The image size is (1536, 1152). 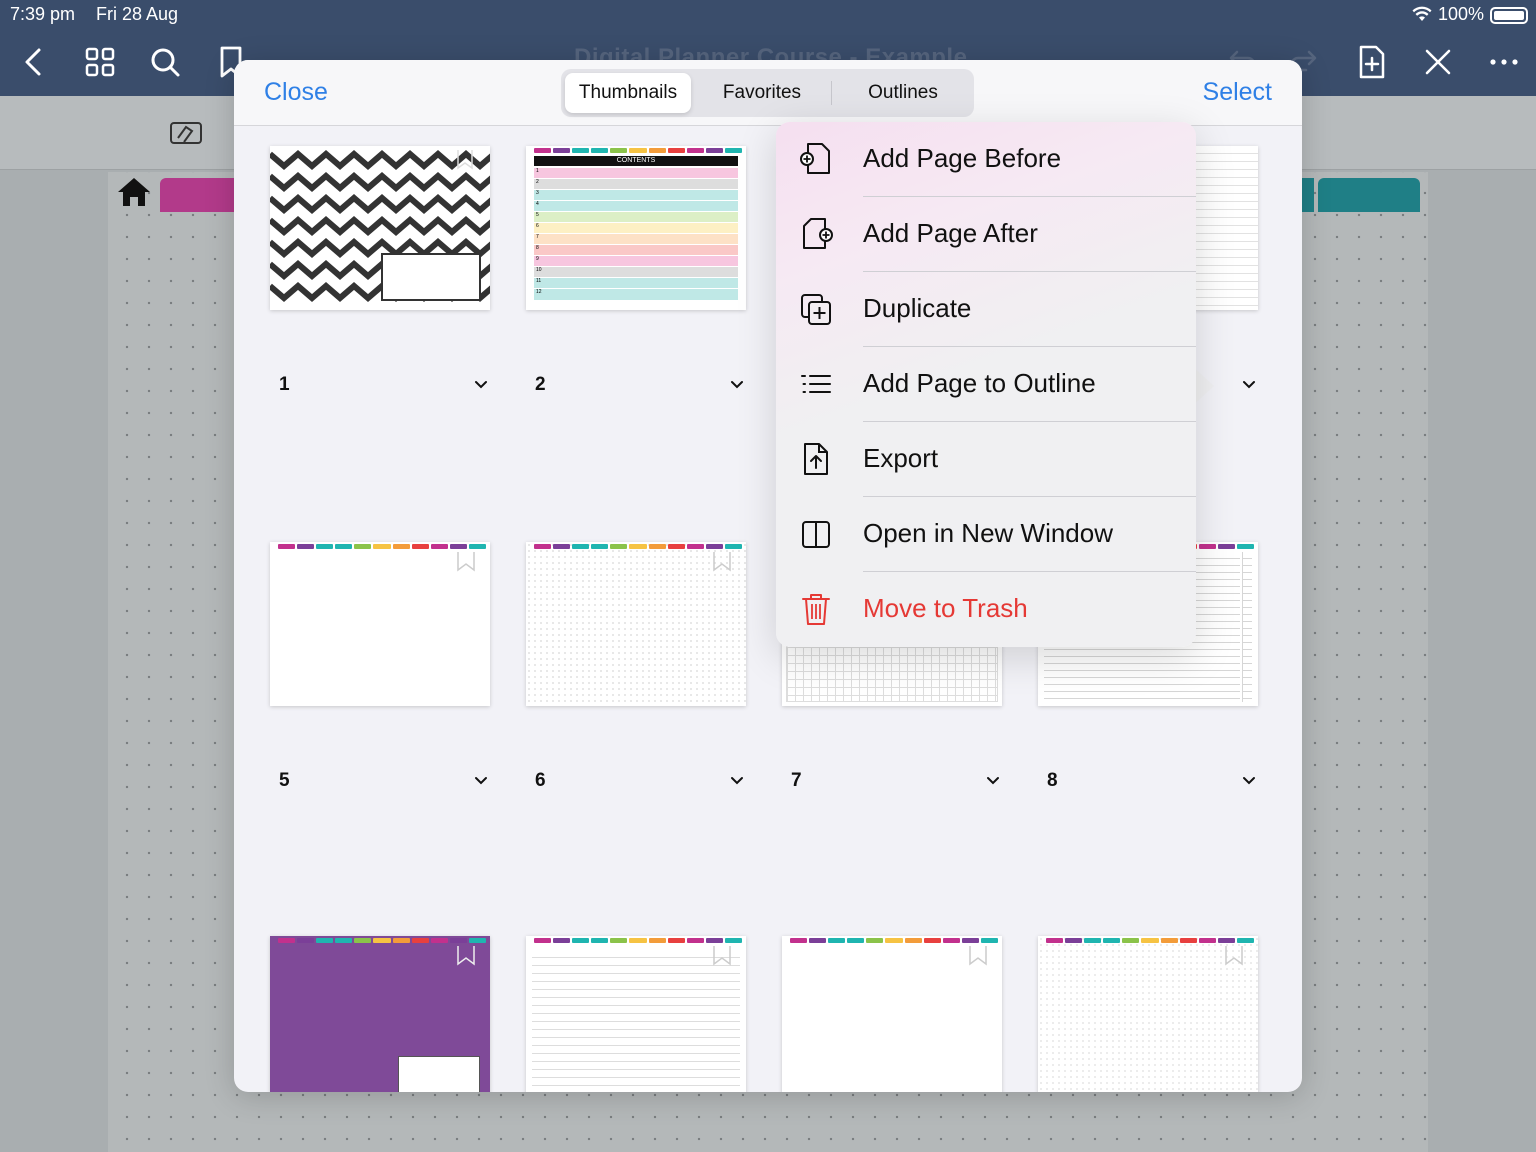 What do you see at coordinates (636, 294) in the screenshot?
I see `contents-row: 12` at bounding box center [636, 294].